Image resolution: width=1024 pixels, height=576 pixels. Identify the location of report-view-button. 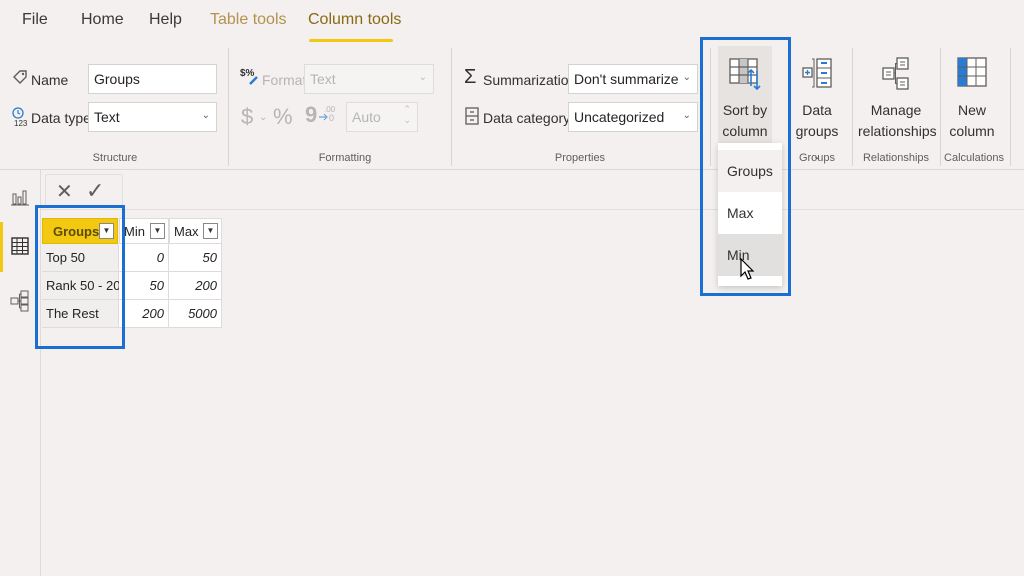
(20, 196).